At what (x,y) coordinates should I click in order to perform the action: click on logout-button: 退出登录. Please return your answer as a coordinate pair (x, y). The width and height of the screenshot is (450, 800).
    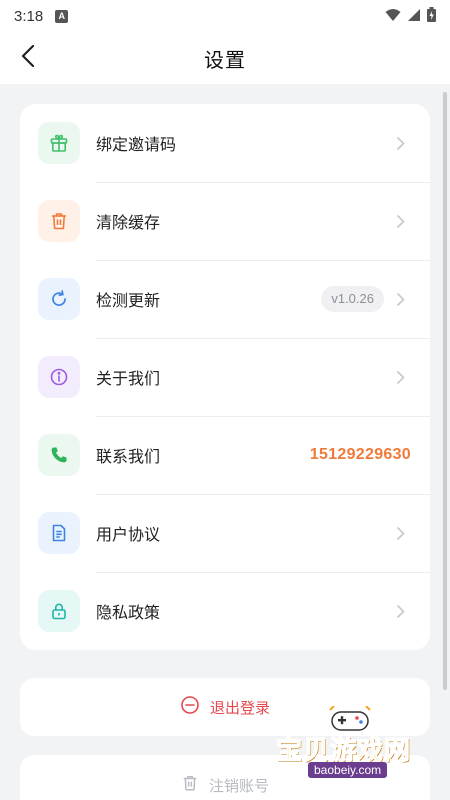
    Looking at the image, I should click on (225, 707).